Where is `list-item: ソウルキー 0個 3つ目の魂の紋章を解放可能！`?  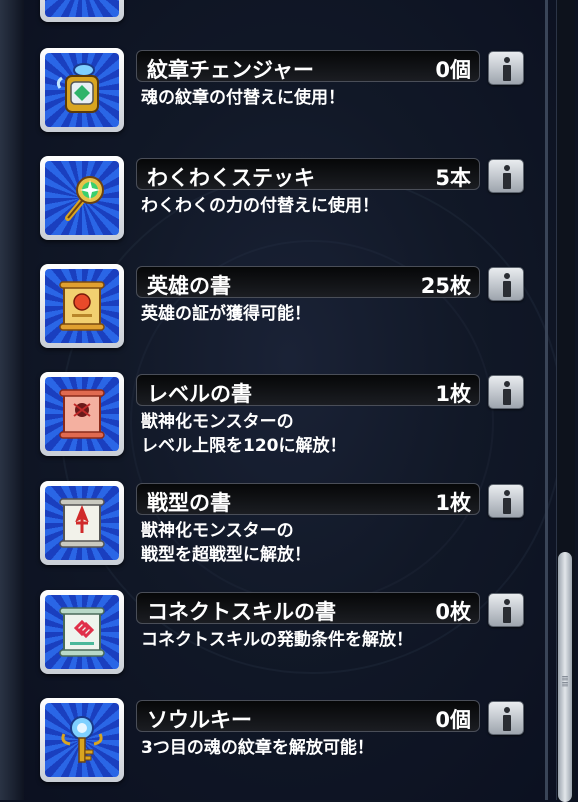
list-item: ソウルキー 0個 3つ目の魂の紋章を解放可能！ is located at coordinates (272, 748).